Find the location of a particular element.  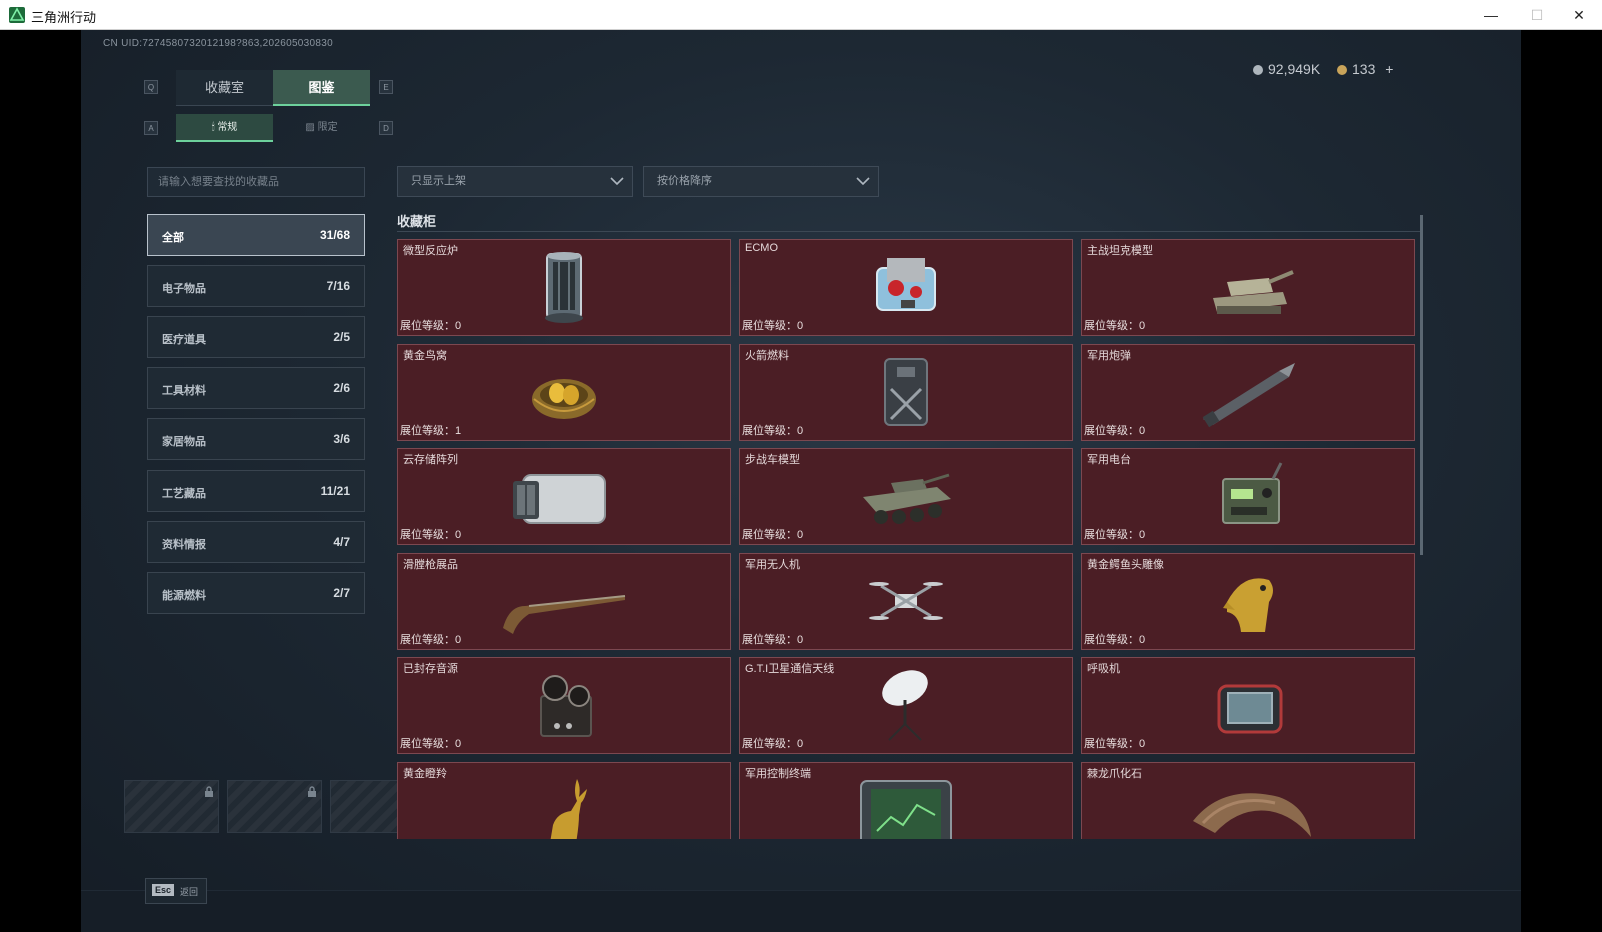

add-currency-button: + is located at coordinates (1389, 69).